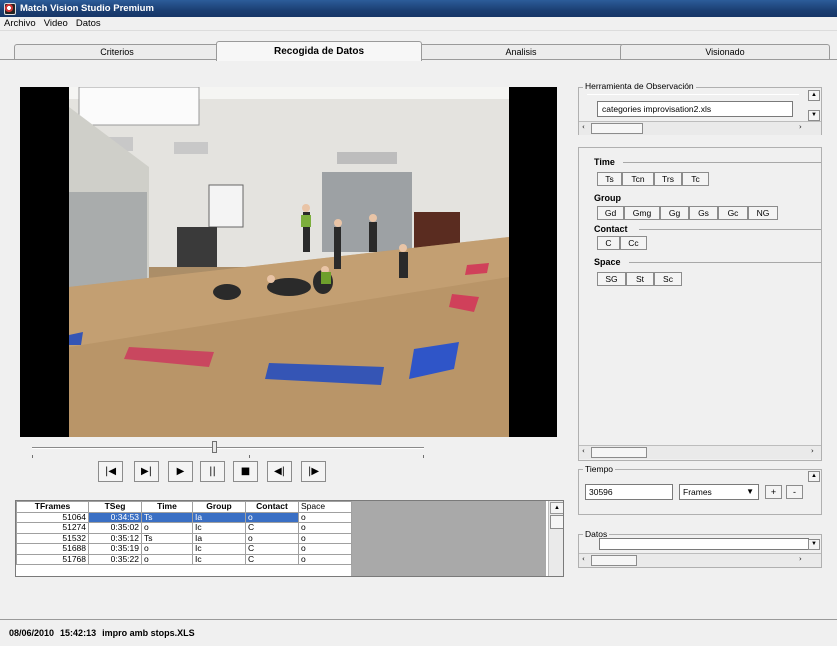 Image resolution: width=837 pixels, height=646 pixels. Describe the element at coordinates (700, 128) in the screenshot. I see `observation-horizontal-scrollbar: ‹ ›` at that location.